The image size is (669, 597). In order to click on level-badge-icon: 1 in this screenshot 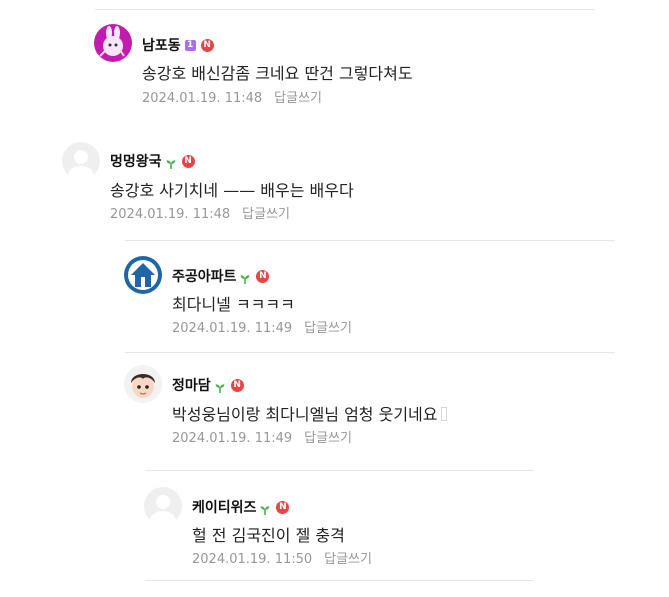, I will do `click(190, 45)`.